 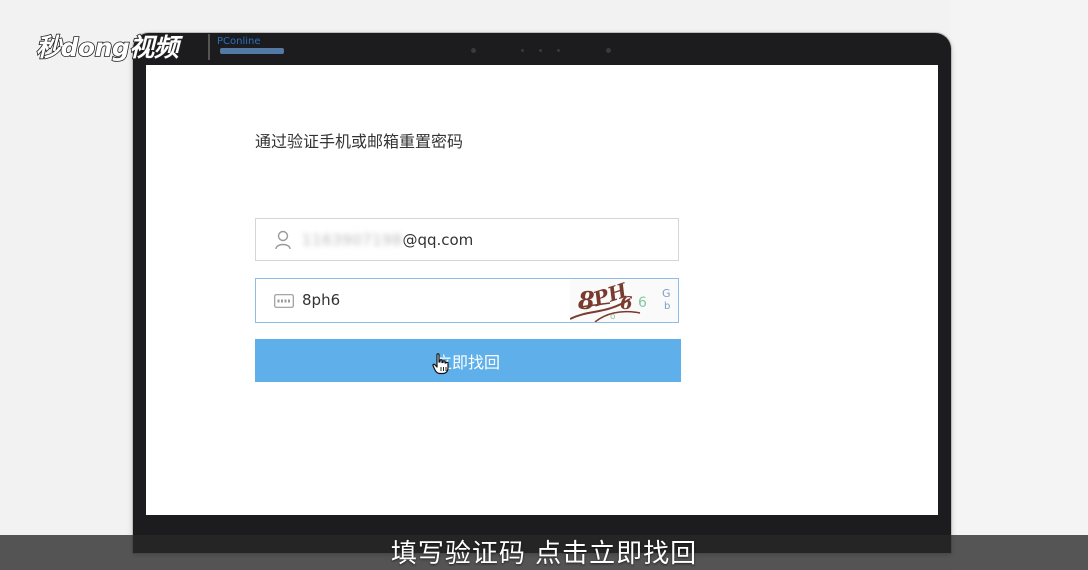 What do you see at coordinates (438, 240) in the screenshot?
I see `account-domain: @qq.com` at bounding box center [438, 240].